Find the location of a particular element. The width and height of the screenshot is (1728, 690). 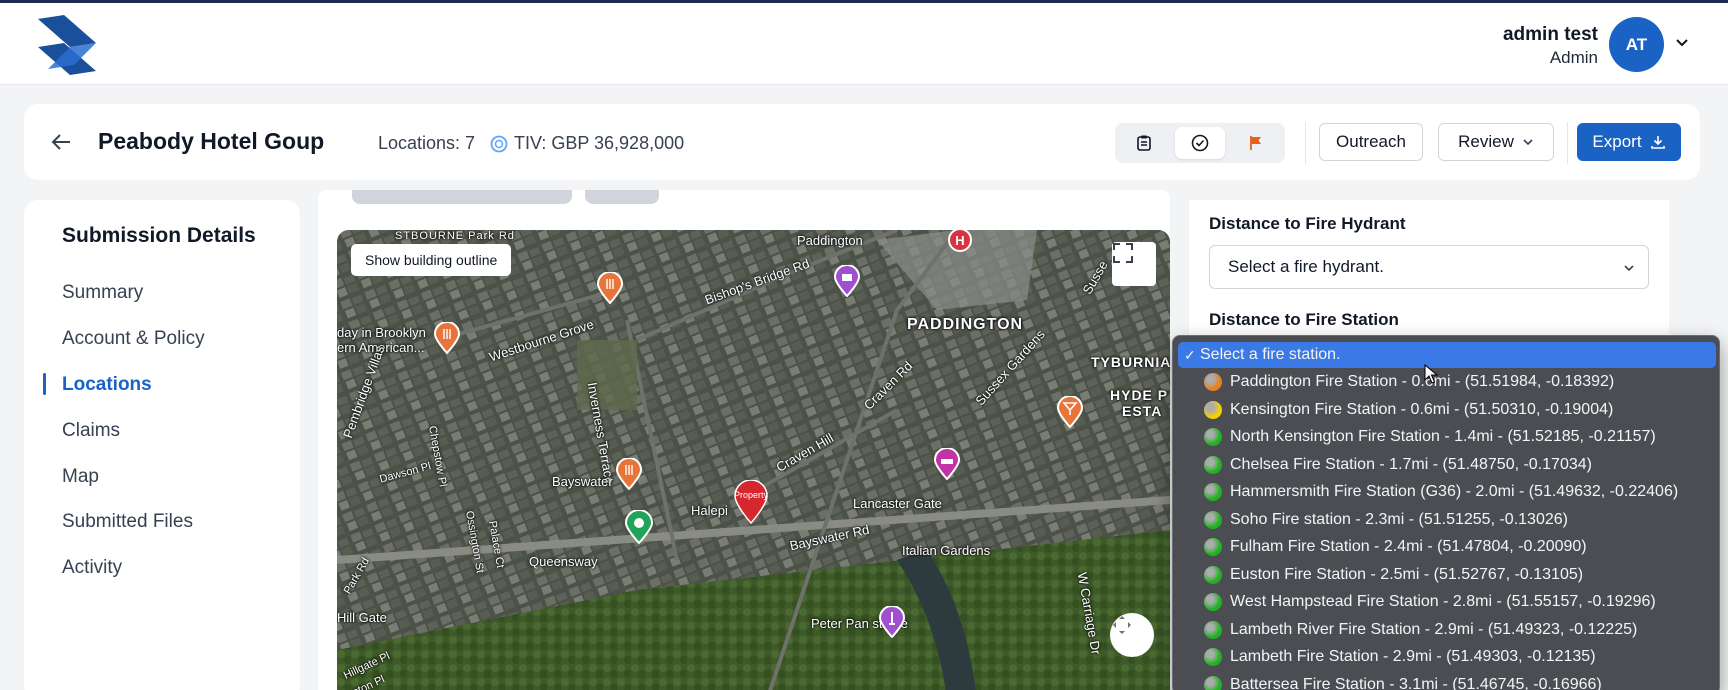

export-button-label: Export is located at coordinates (1617, 141).